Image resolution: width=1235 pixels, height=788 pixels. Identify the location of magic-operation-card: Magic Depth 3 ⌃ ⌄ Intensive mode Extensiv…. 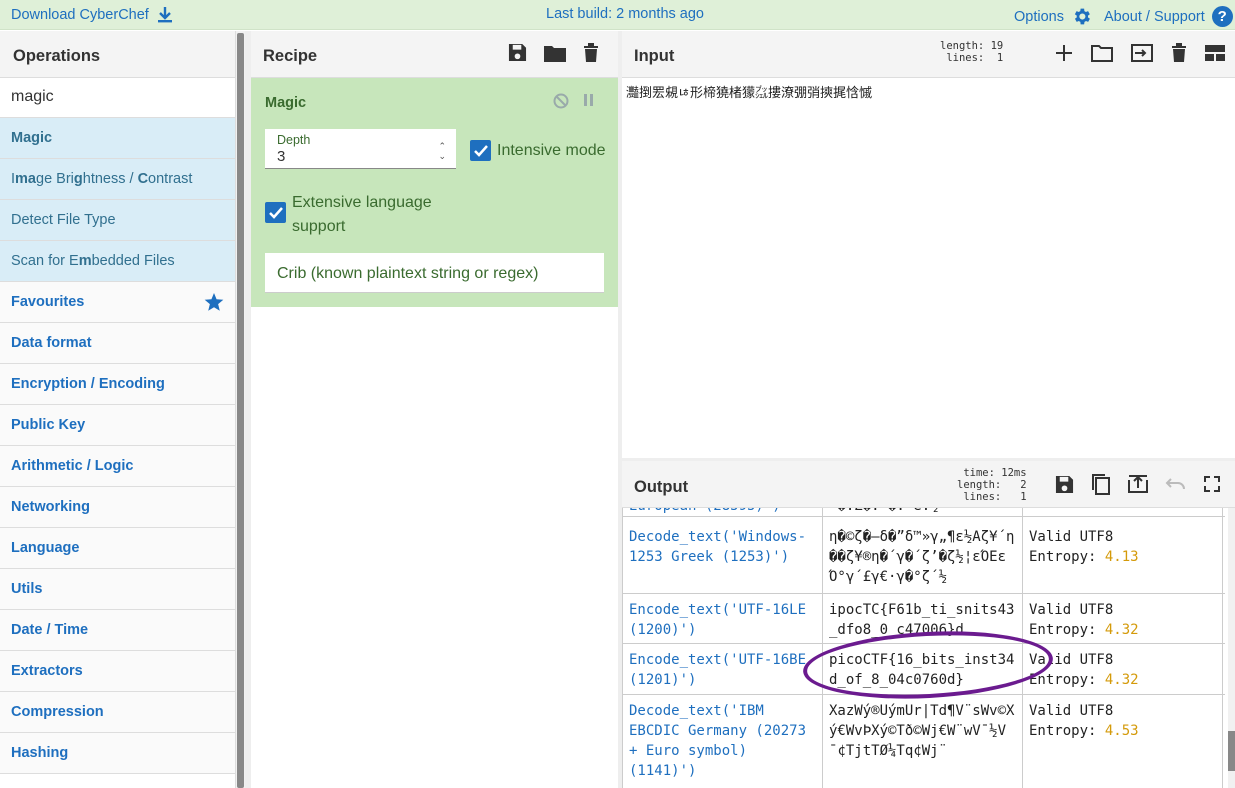
(434, 192).